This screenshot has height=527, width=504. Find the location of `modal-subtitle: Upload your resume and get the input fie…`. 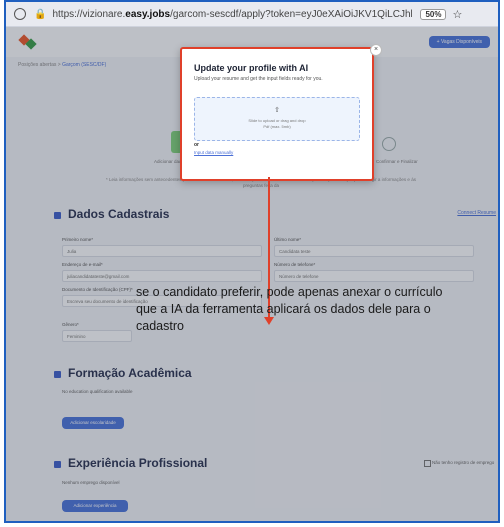

modal-subtitle: Upload your resume and get the input fie… is located at coordinates (258, 79).